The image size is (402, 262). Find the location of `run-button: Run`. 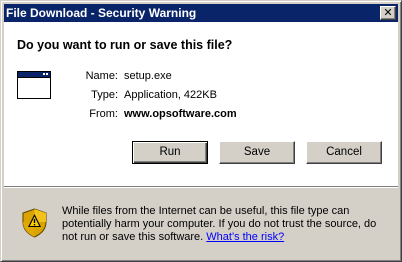

run-button: Run is located at coordinates (170, 152).